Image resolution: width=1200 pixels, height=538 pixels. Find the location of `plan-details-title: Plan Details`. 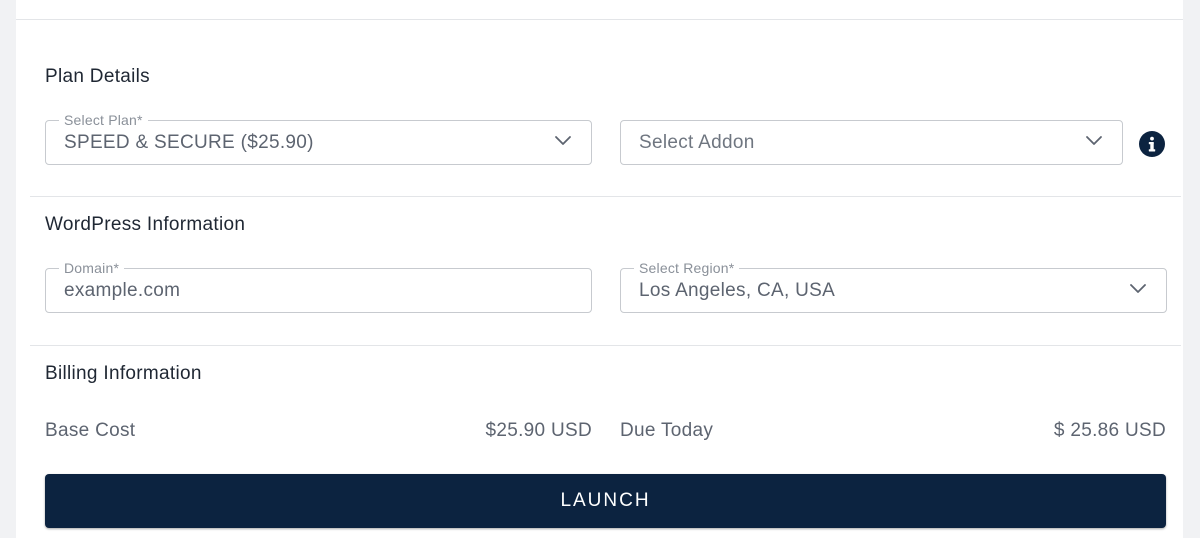

plan-details-title: Plan Details is located at coordinates (97, 76).